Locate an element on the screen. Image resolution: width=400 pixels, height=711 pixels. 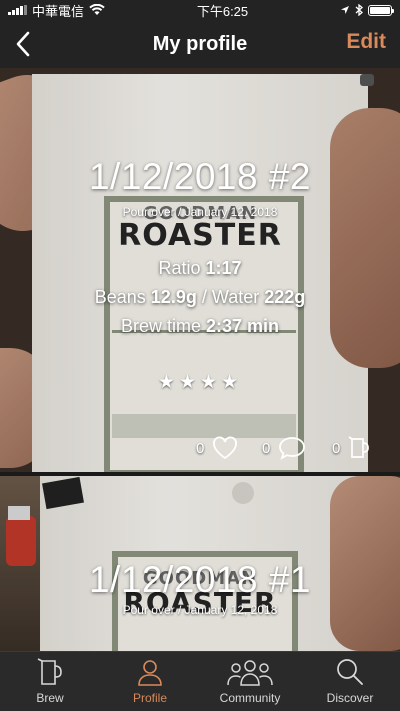
chevron-left-icon is located at coordinates (23, 44).